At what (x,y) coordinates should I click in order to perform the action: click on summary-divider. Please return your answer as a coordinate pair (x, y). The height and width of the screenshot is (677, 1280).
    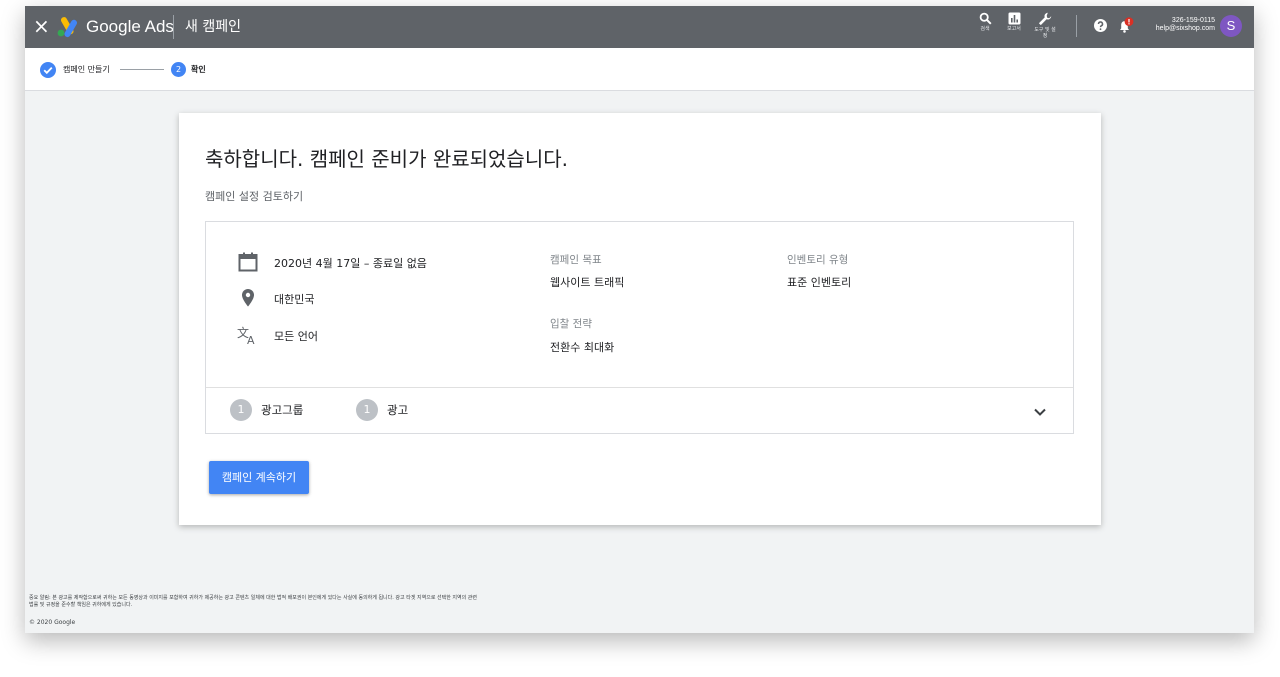
    Looking at the image, I should click on (639, 387).